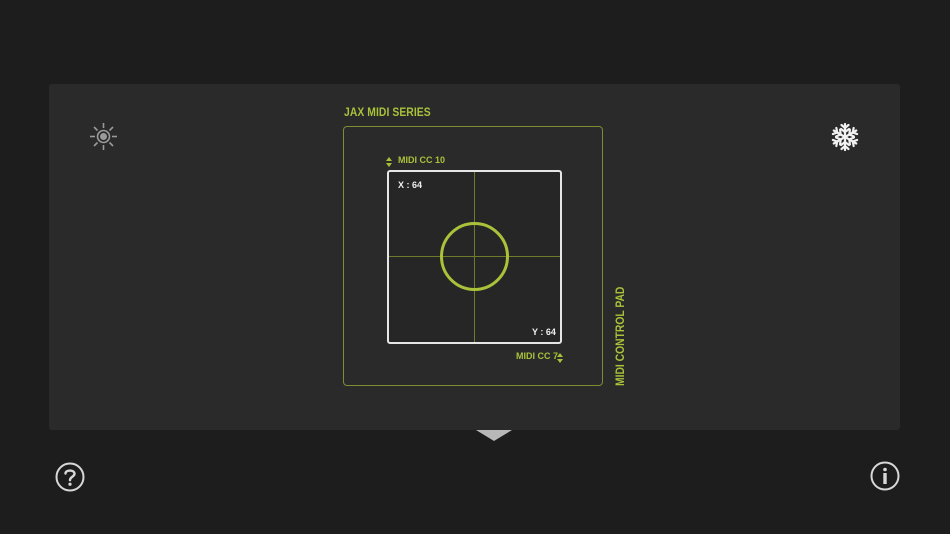 Image resolution: width=950 pixels, height=534 pixels. What do you see at coordinates (387, 112) in the screenshot?
I see `series-title: JAX MIDI SERIES` at bounding box center [387, 112].